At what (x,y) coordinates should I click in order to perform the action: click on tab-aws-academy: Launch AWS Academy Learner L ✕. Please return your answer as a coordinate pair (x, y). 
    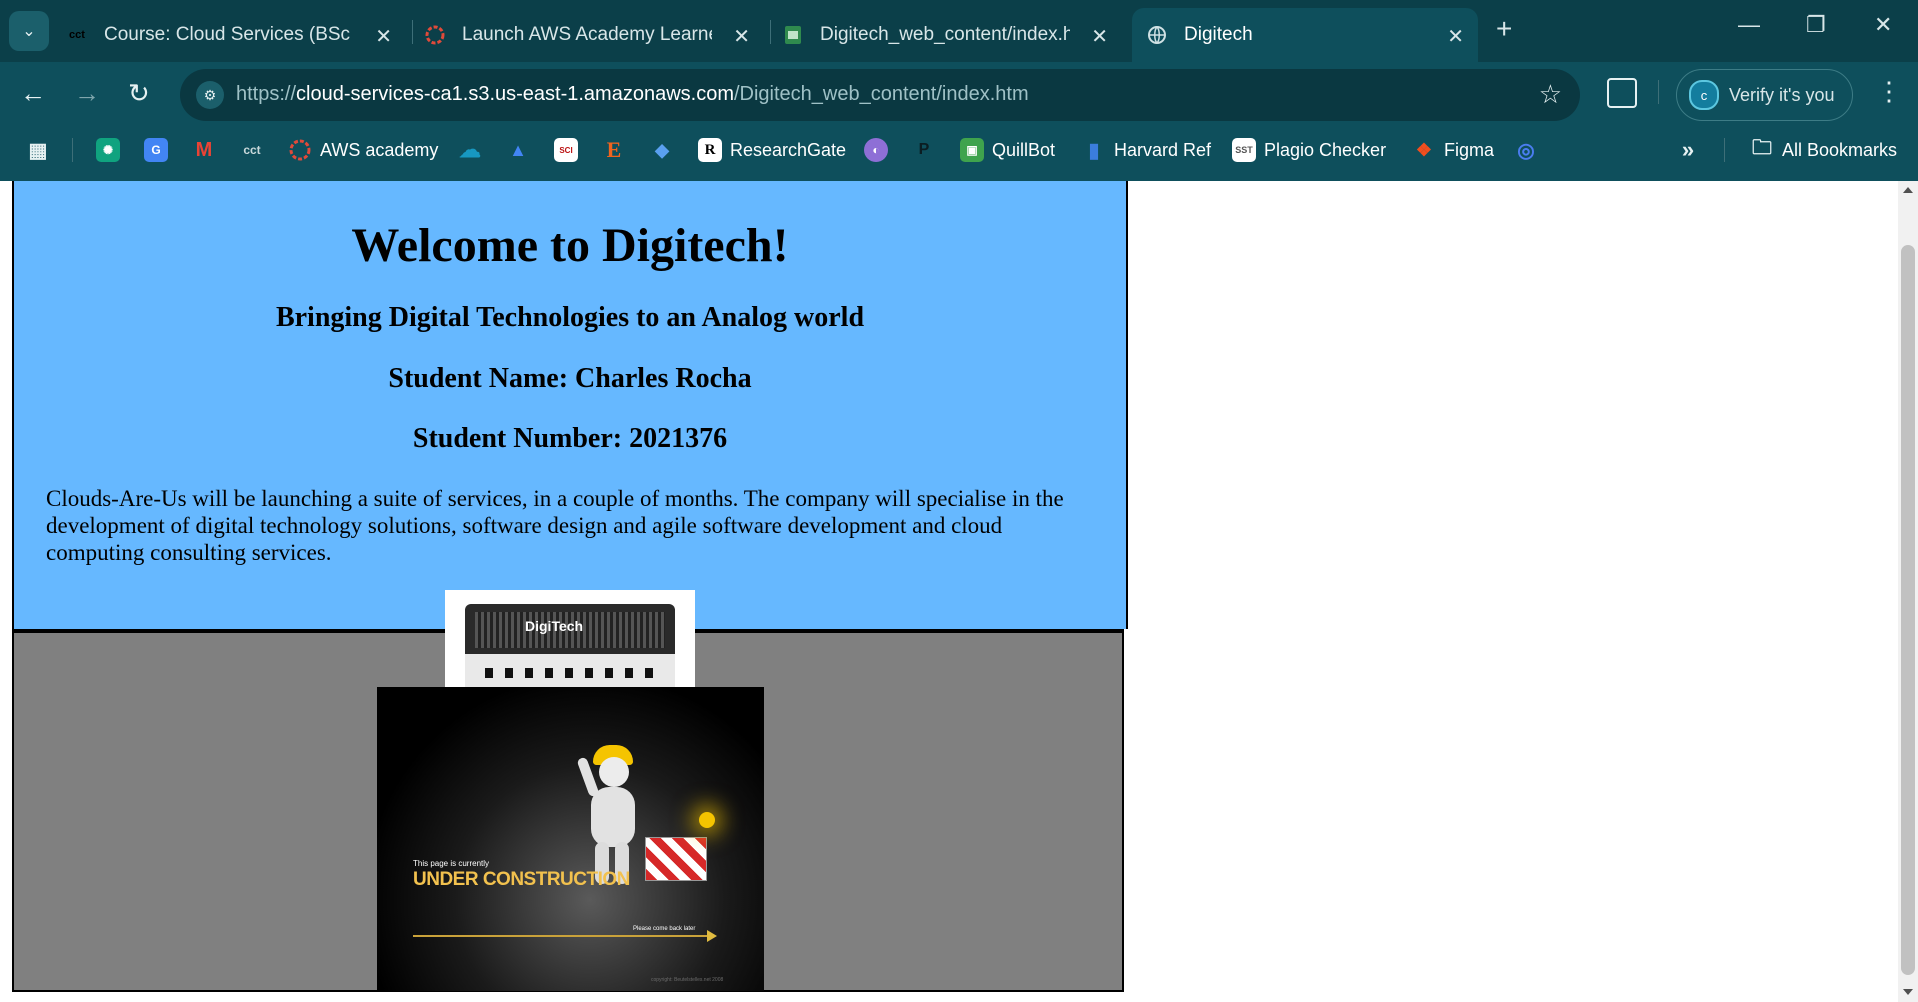
    Looking at the image, I should click on (594, 35).